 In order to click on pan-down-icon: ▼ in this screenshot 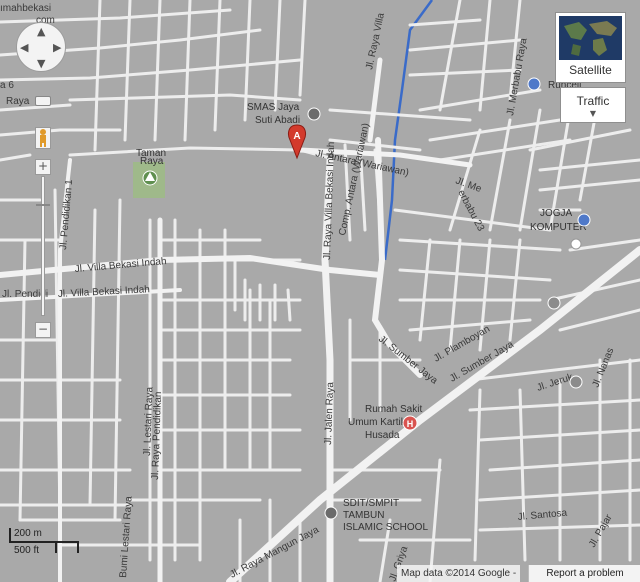, I will do `click(41, 63)`.